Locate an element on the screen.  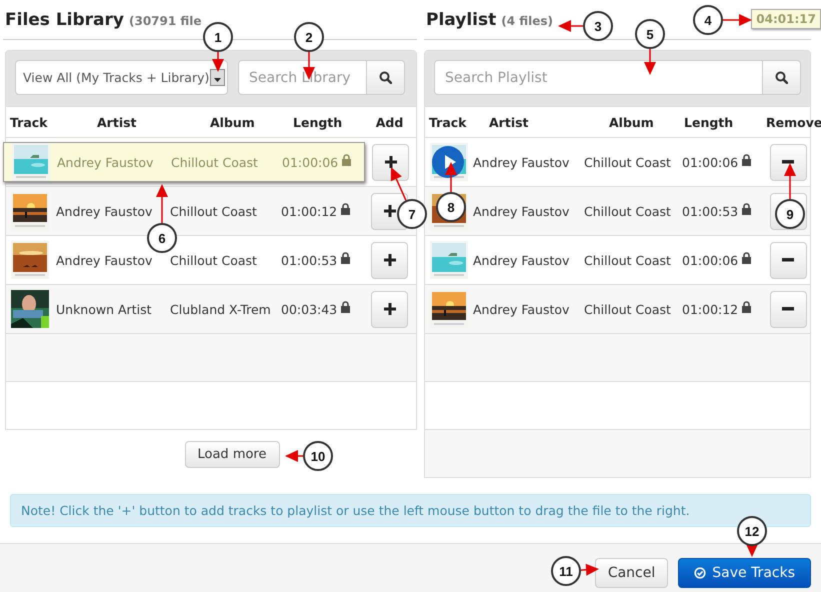
callout-number: 5 is located at coordinates (650, 34).